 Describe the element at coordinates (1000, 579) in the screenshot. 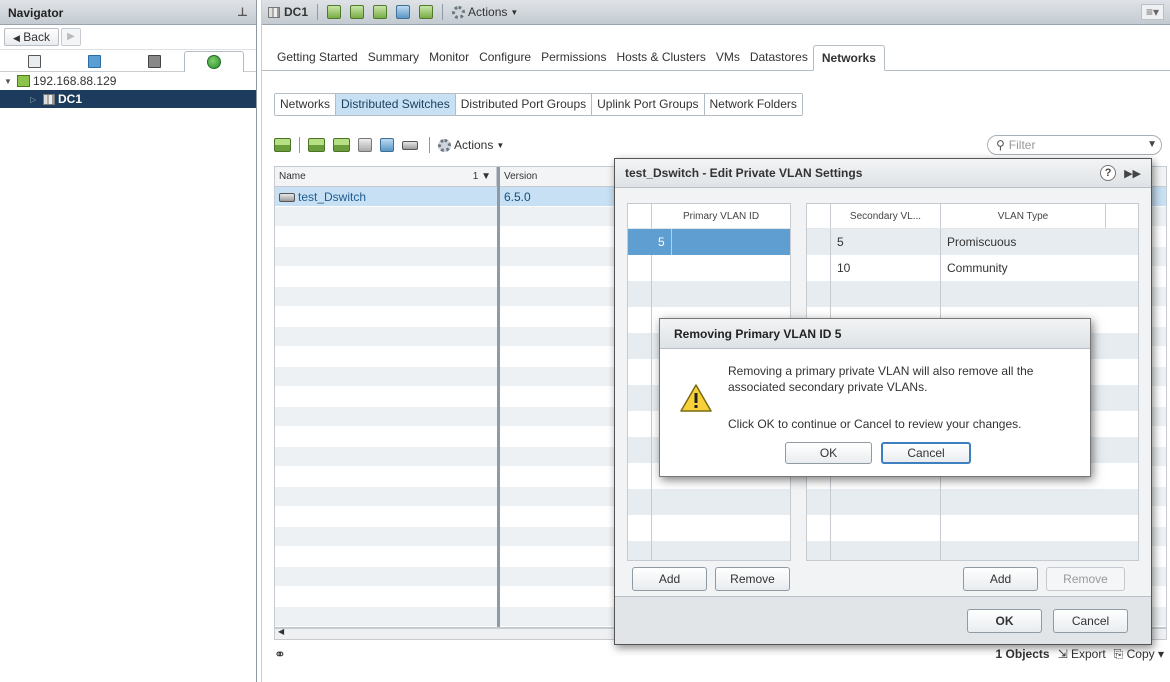

I see `add-secondary-button: Add` at that location.